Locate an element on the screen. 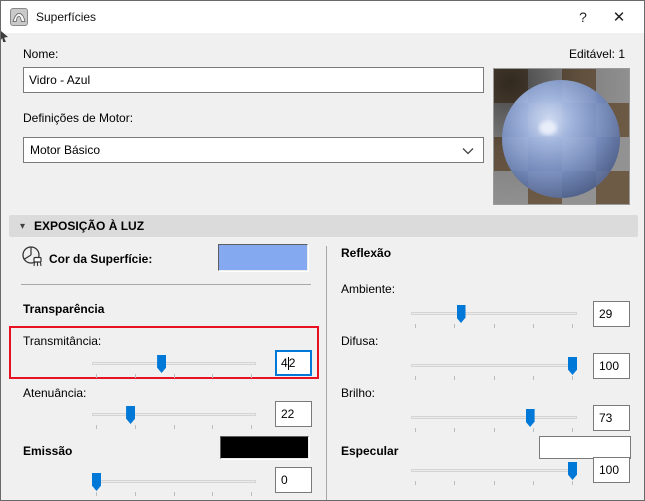  transmittance-value-input: 42 is located at coordinates (293, 363).